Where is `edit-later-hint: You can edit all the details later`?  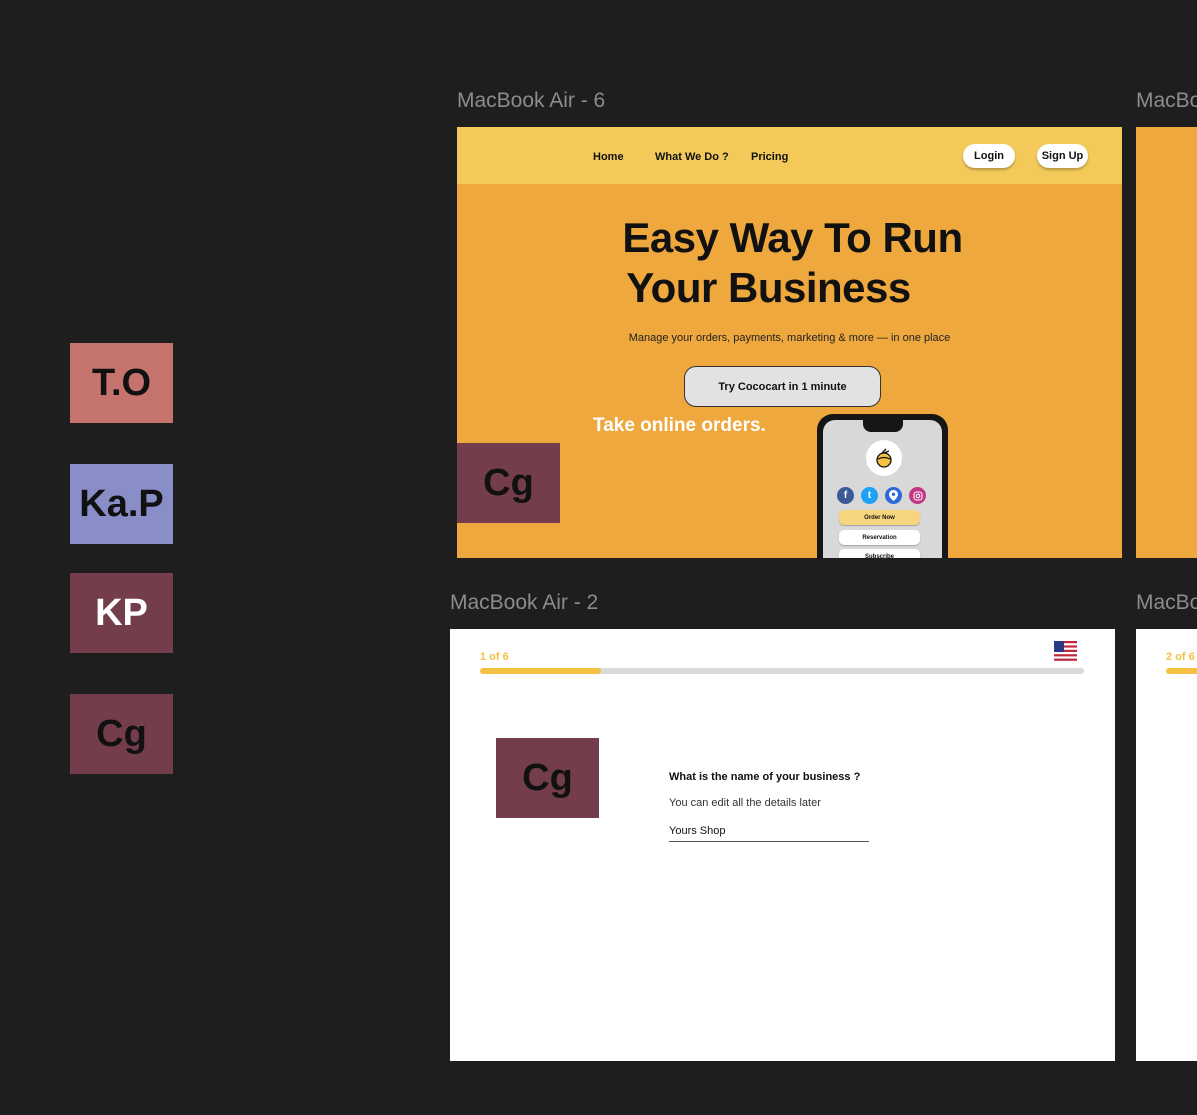
edit-later-hint: You can edit all the details later is located at coordinates (745, 803).